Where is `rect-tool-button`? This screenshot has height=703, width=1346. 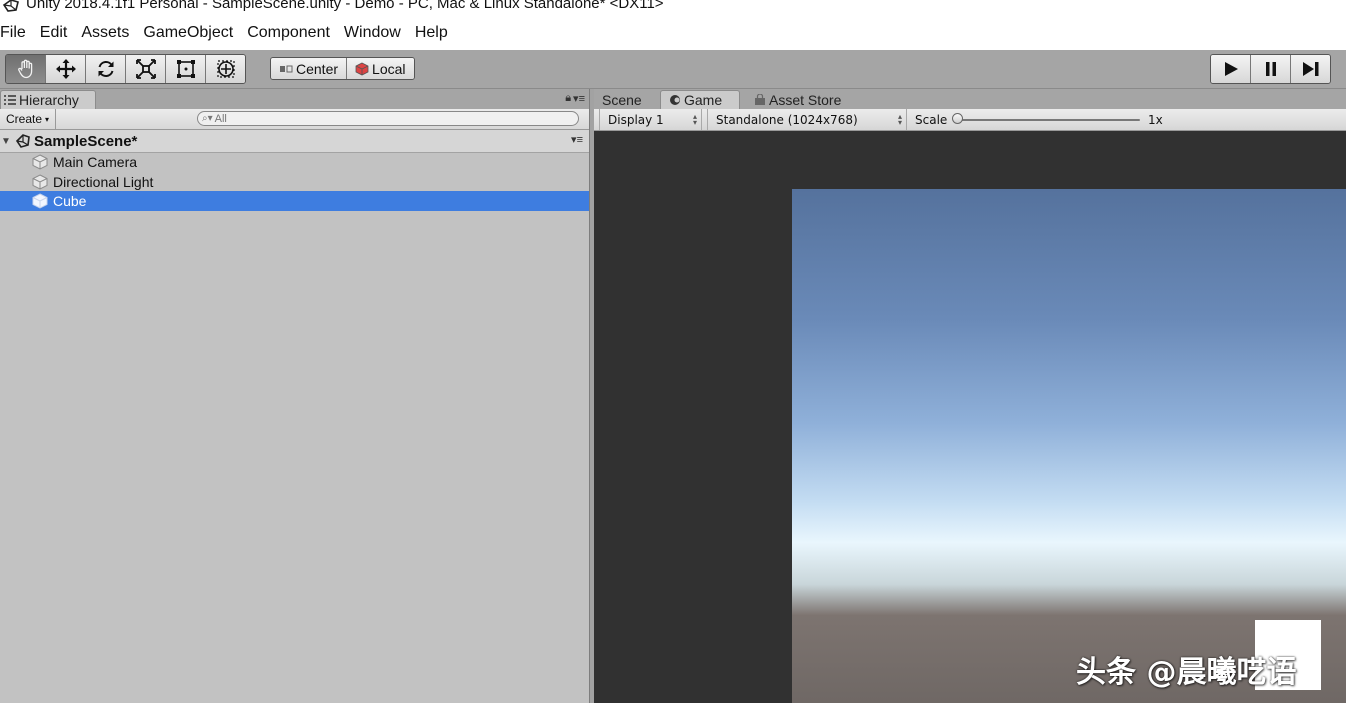 rect-tool-button is located at coordinates (186, 69).